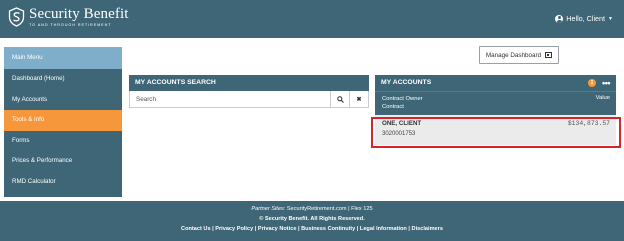 Image resolution: width=624 pixels, height=241 pixels. Describe the element at coordinates (63, 58) in the screenshot. I see `sidebar-item-main-menu: Main Menu` at that location.